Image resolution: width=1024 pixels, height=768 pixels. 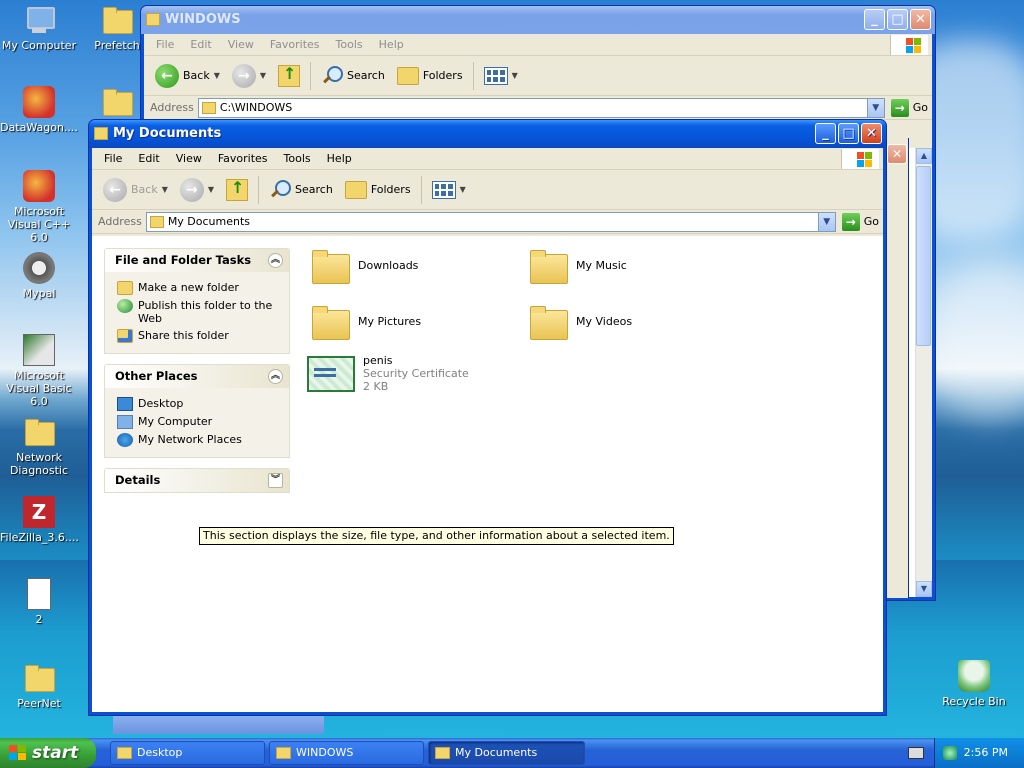 I want to click on window-titlebar: My Documents _ □ ✕, so click(x=487, y=134).